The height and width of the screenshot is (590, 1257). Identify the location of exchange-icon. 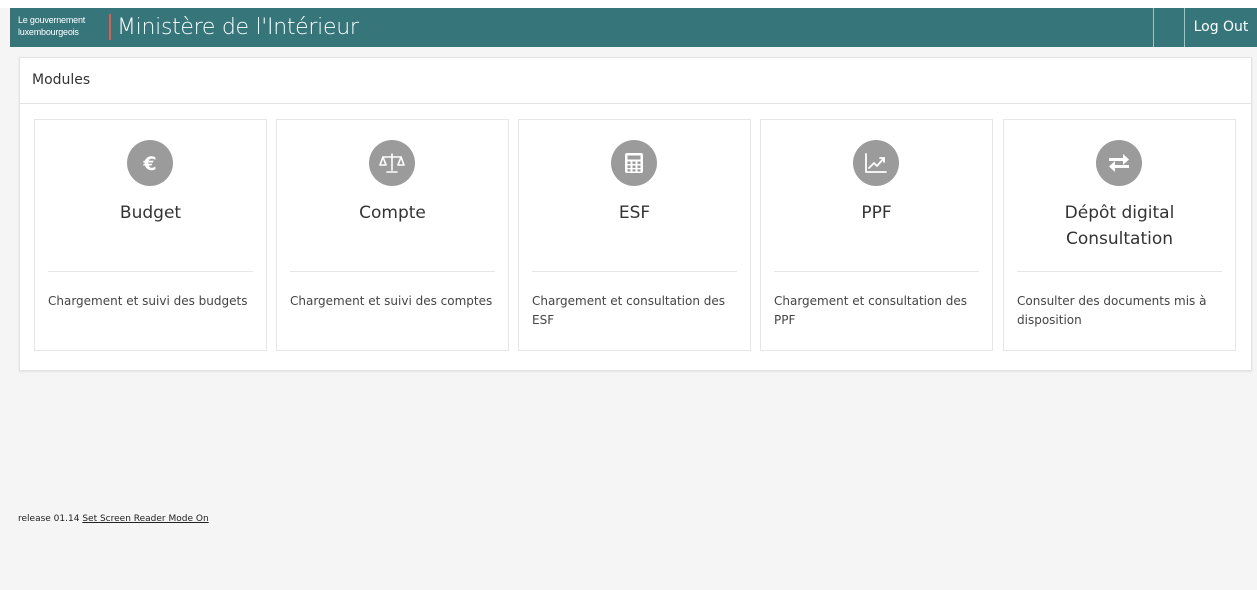
(1119, 163).